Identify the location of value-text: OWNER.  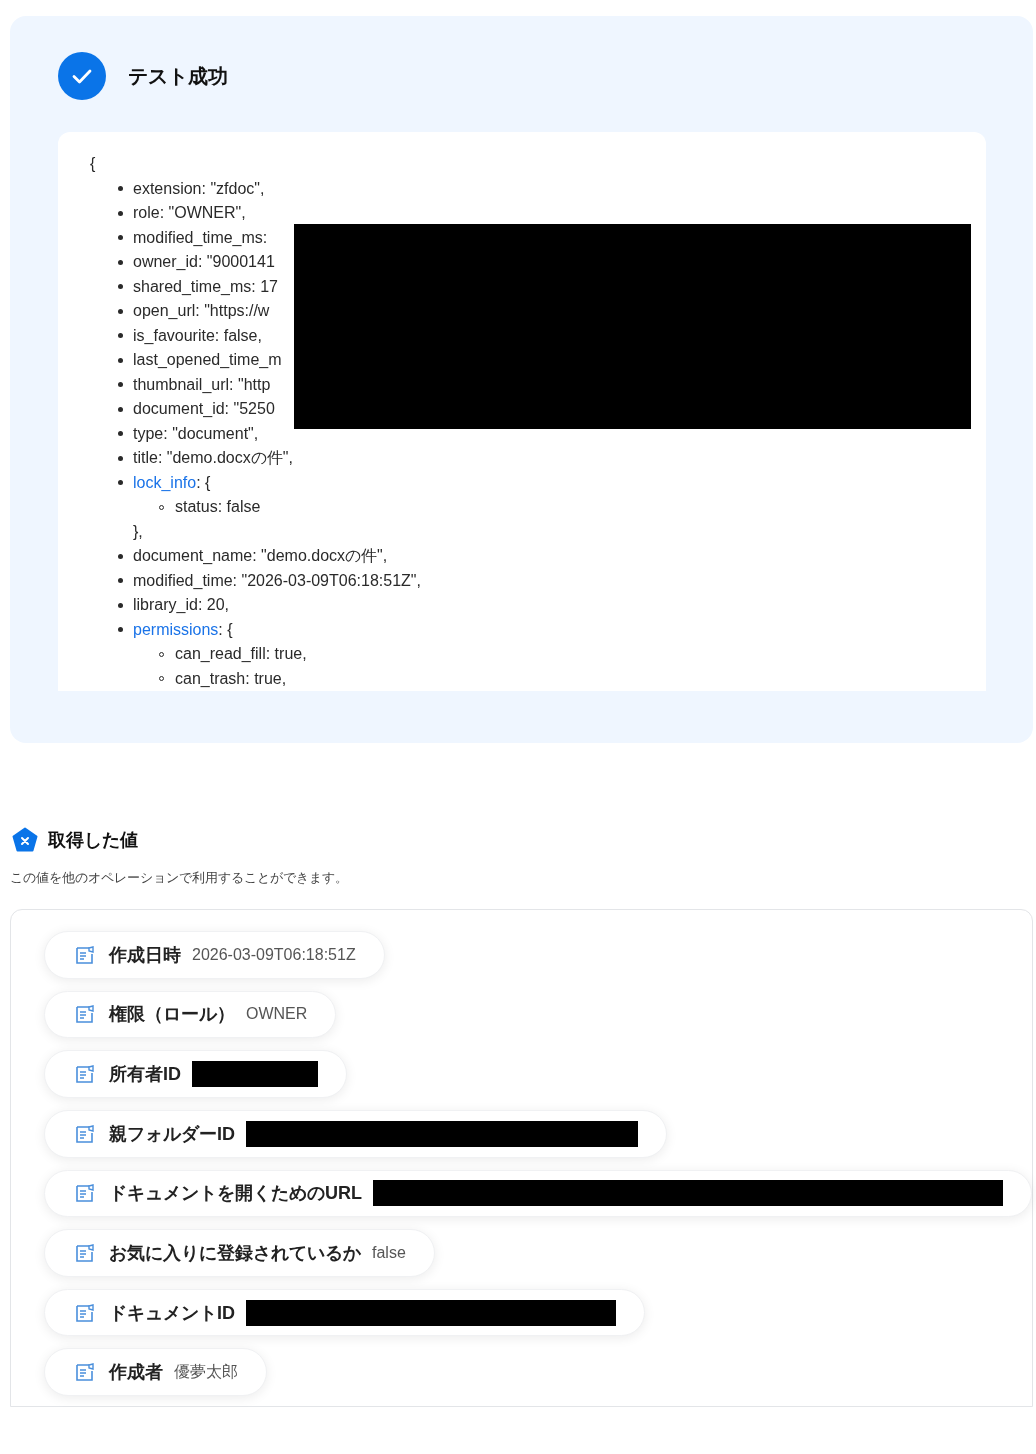
(277, 1014).